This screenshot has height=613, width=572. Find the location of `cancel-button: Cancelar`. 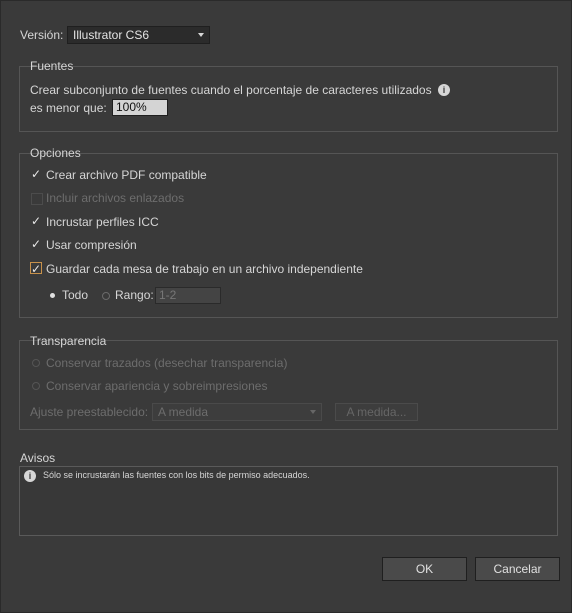

cancel-button: Cancelar is located at coordinates (517, 569).